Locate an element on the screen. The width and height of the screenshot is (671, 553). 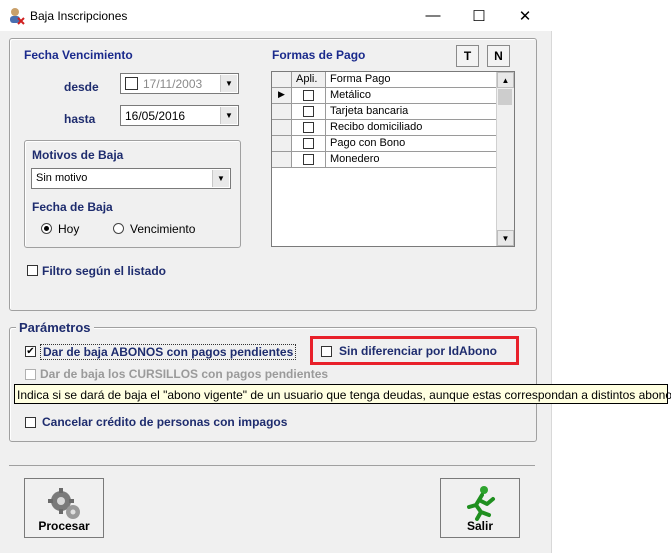
maximize-icon: ☐ is located at coordinates (479, 16).